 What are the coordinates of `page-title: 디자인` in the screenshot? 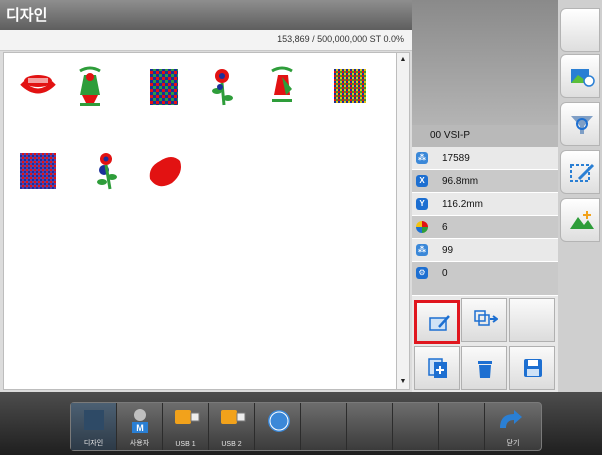 It's located at (27, 15).